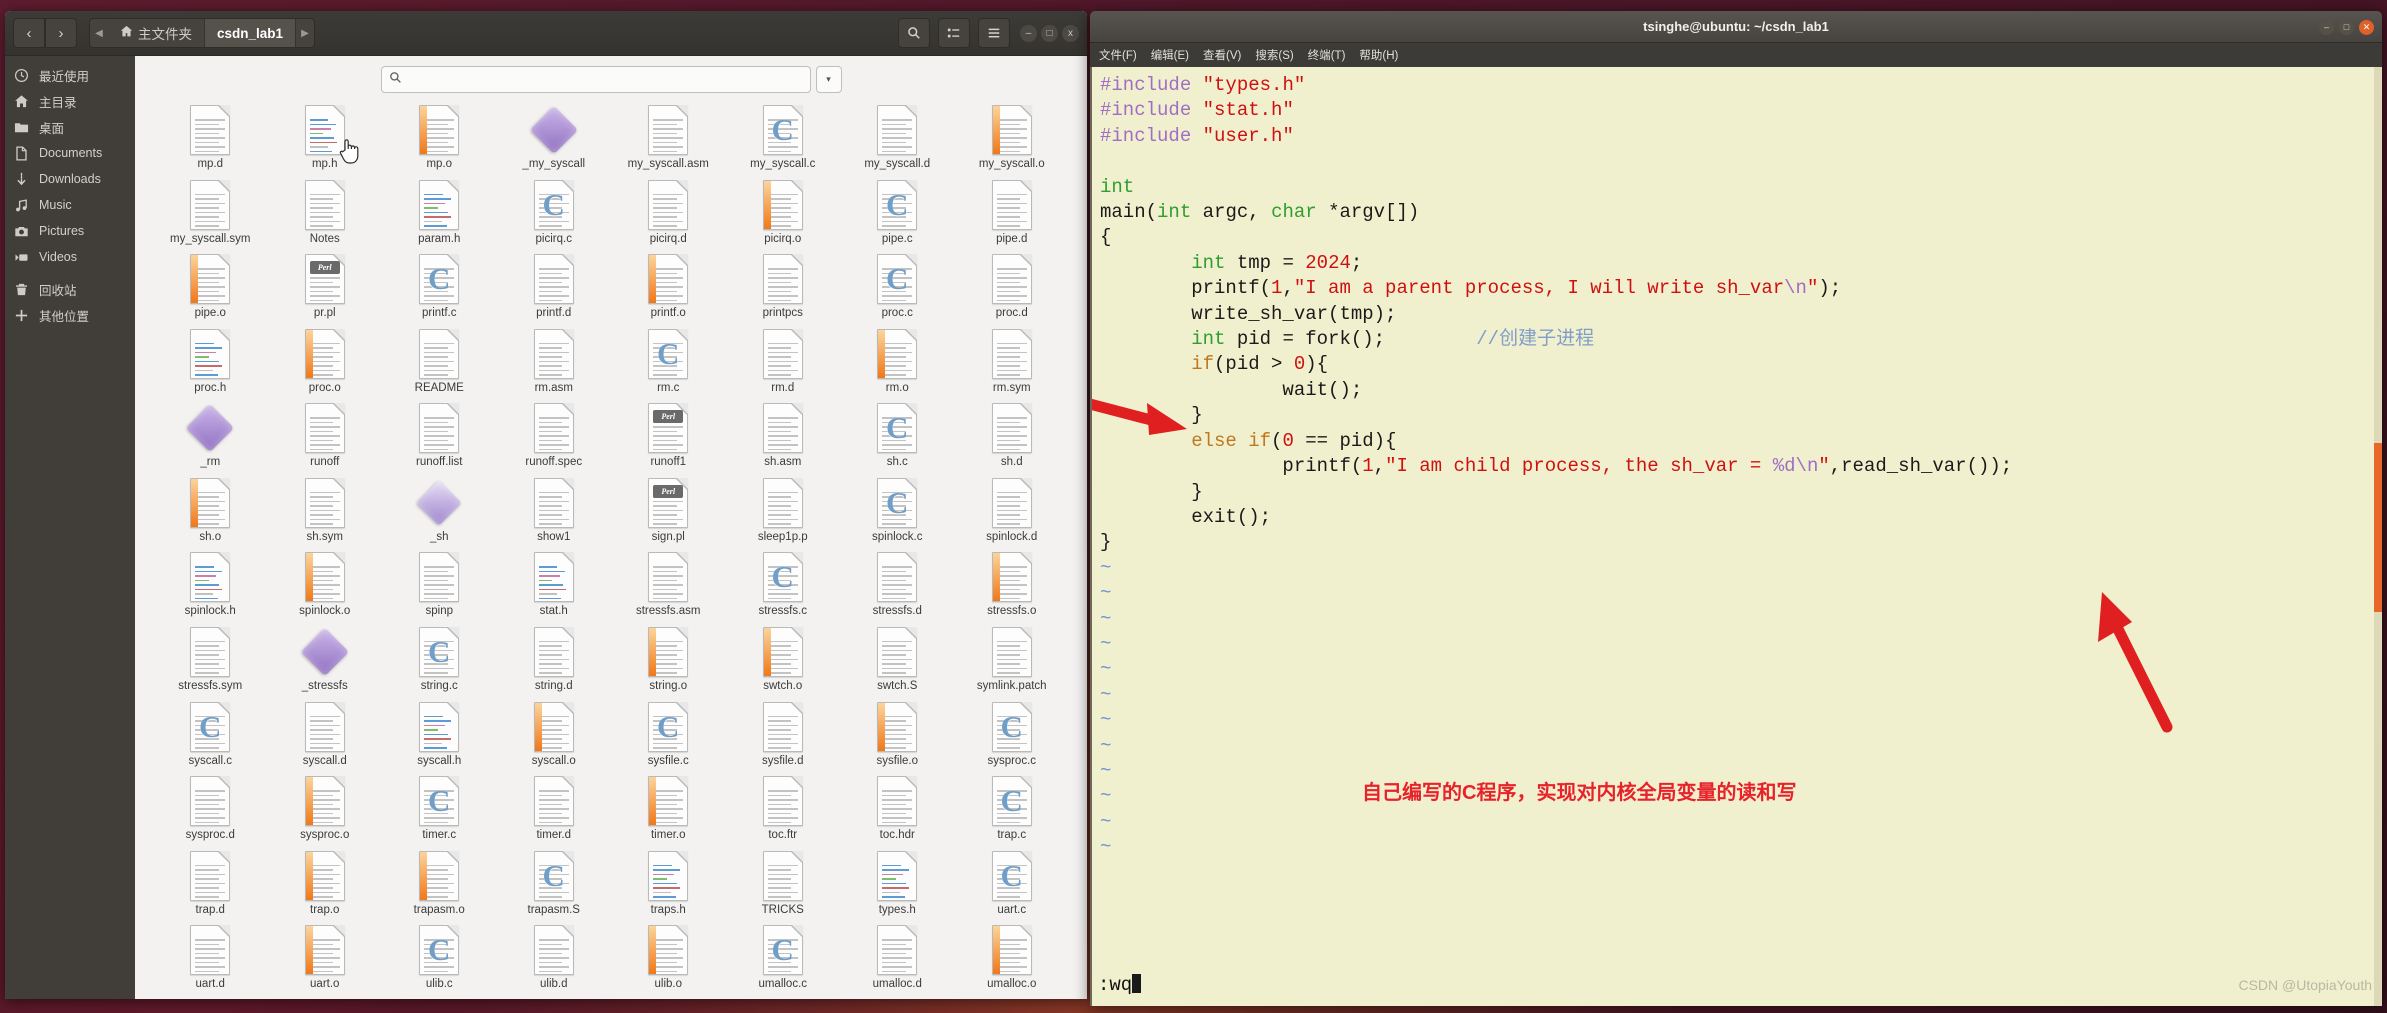 Image resolution: width=2387 pixels, height=1013 pixels. What do you see at coordinates (828, 79) in the screenshot?
I see `chevron-down-icon: ▾` at bounding box center [828, 79].